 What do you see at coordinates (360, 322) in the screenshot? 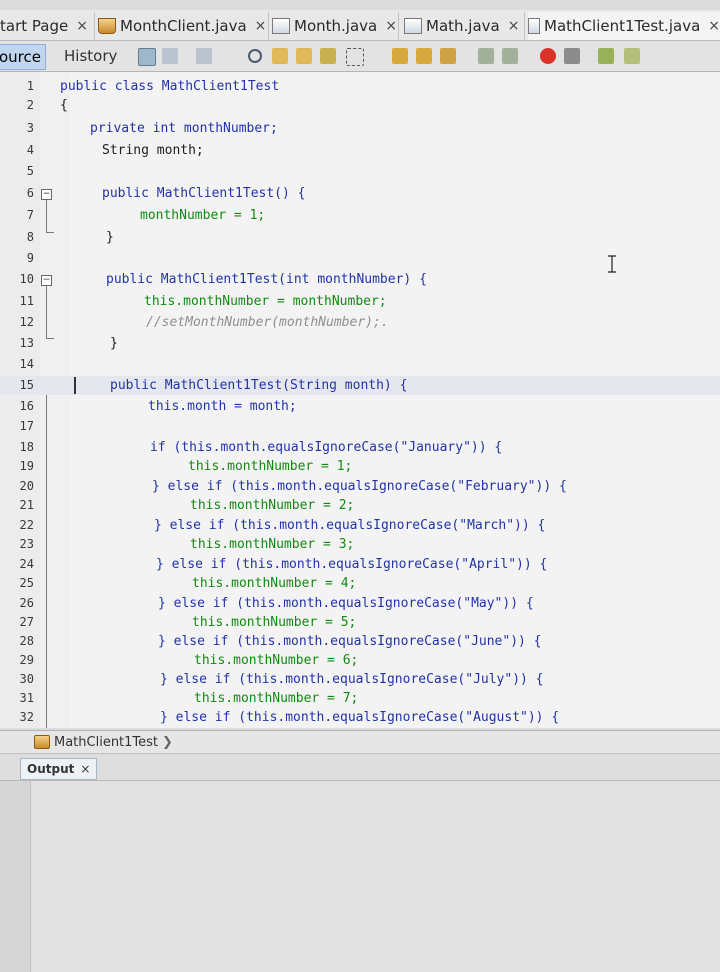
I see `code-line: 12 //setMonthNumber(monthNumber);.` at bounding box center [360, 322].